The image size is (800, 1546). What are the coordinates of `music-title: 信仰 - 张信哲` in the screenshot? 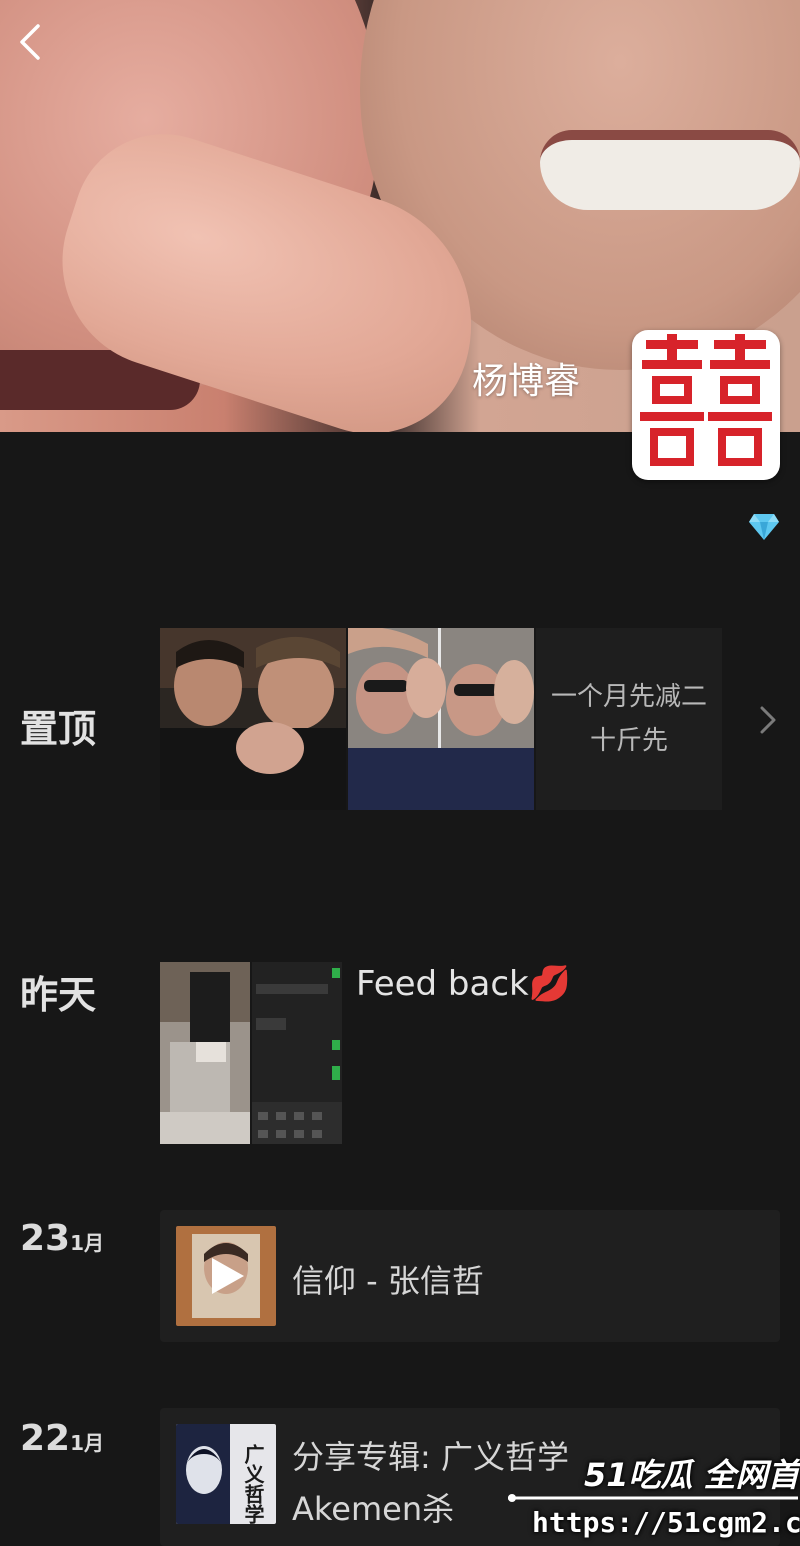 It's located at (388, 1281).